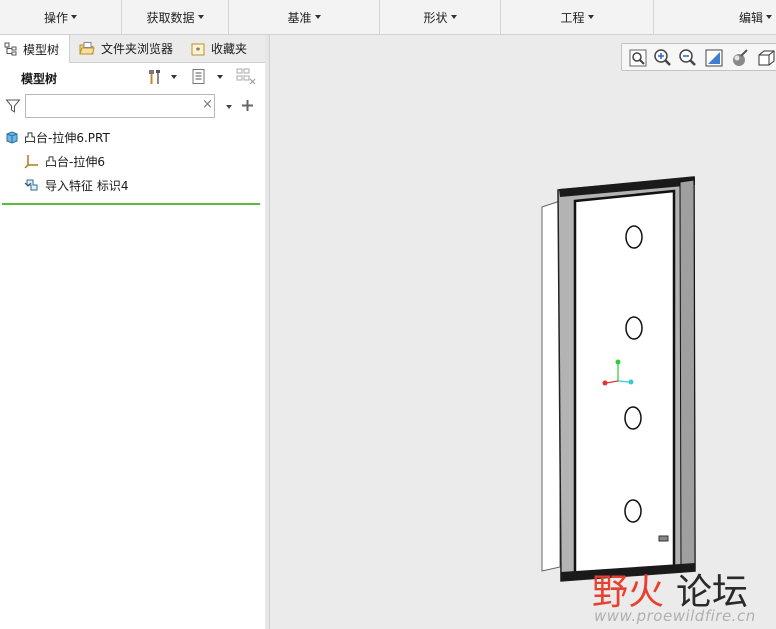  What do you see at coordinates (87, 47) in the screenshot?
I see `folder-icon` at bounding box center [87, 47].